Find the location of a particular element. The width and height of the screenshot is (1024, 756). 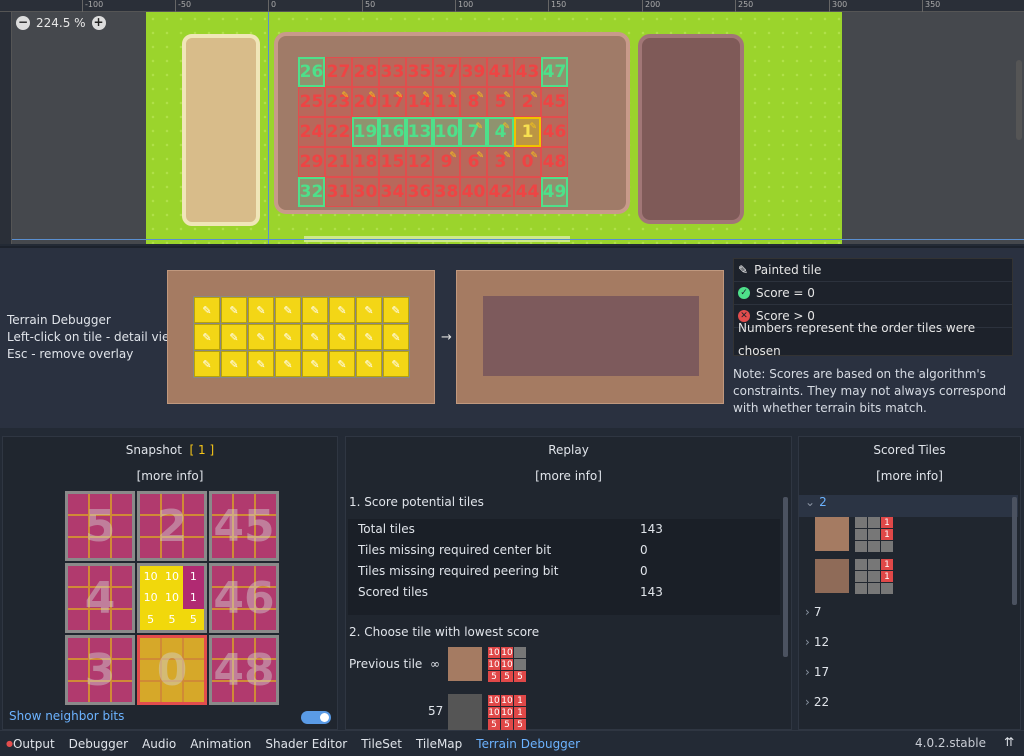

debug-tile: 41 is located at coordinates (500, 72).